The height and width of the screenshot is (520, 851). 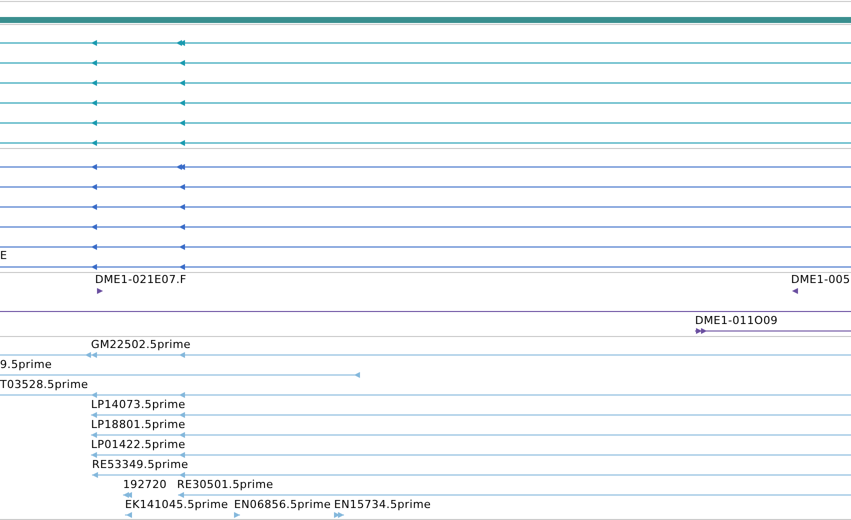 What do you see at coordinates (145, 485) in the screenshot?
I see `feature-label: 192720` at bounding box center [145, 485].